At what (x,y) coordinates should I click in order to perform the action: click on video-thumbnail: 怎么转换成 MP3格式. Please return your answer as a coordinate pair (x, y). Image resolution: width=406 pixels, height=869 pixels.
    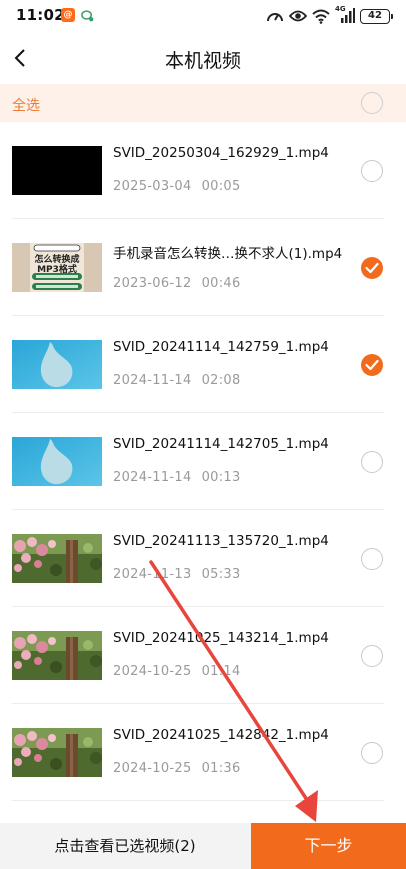
    Looking at the image, I should click on (57, 267).